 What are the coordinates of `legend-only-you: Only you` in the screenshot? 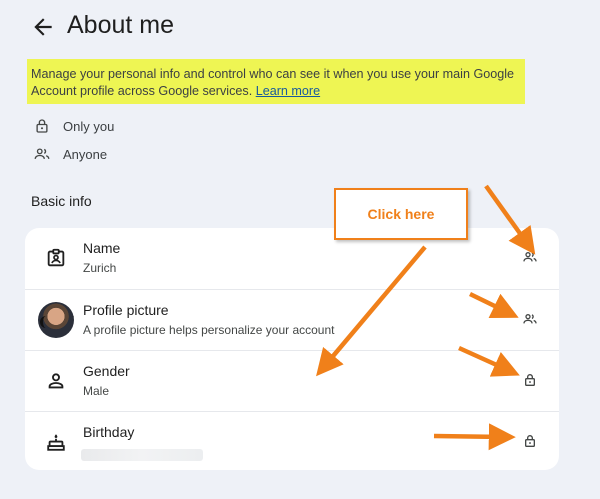 It's located at (73, 126).